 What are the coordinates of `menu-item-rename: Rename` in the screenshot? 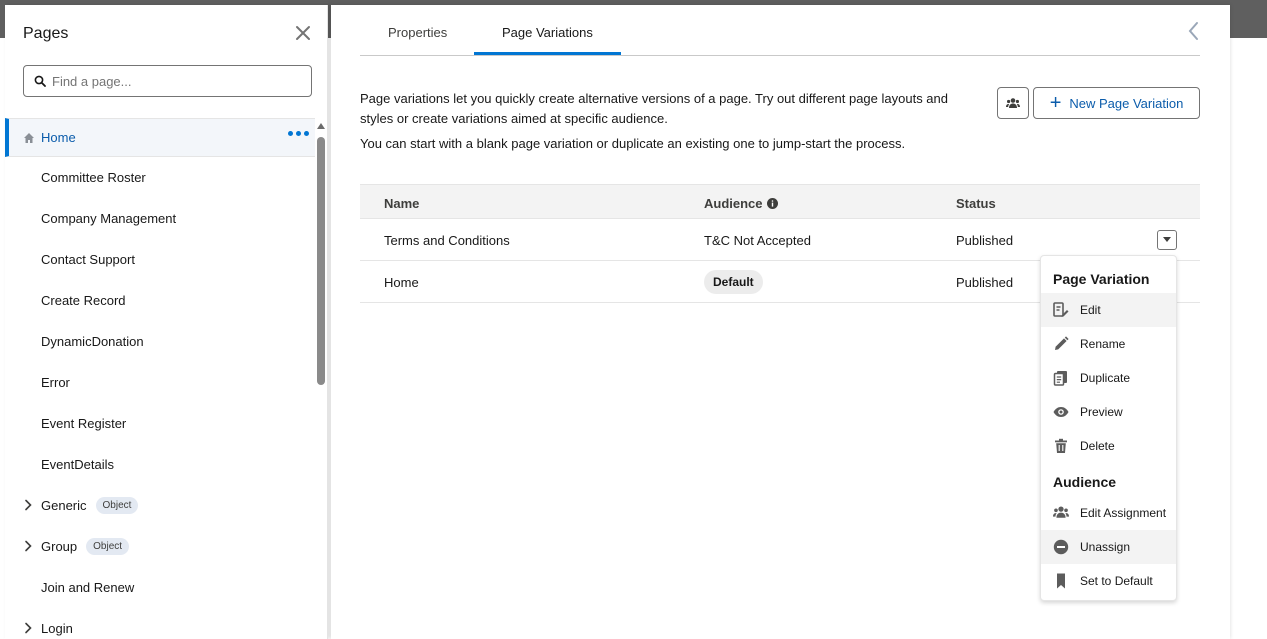 It's located at (1108, 344).